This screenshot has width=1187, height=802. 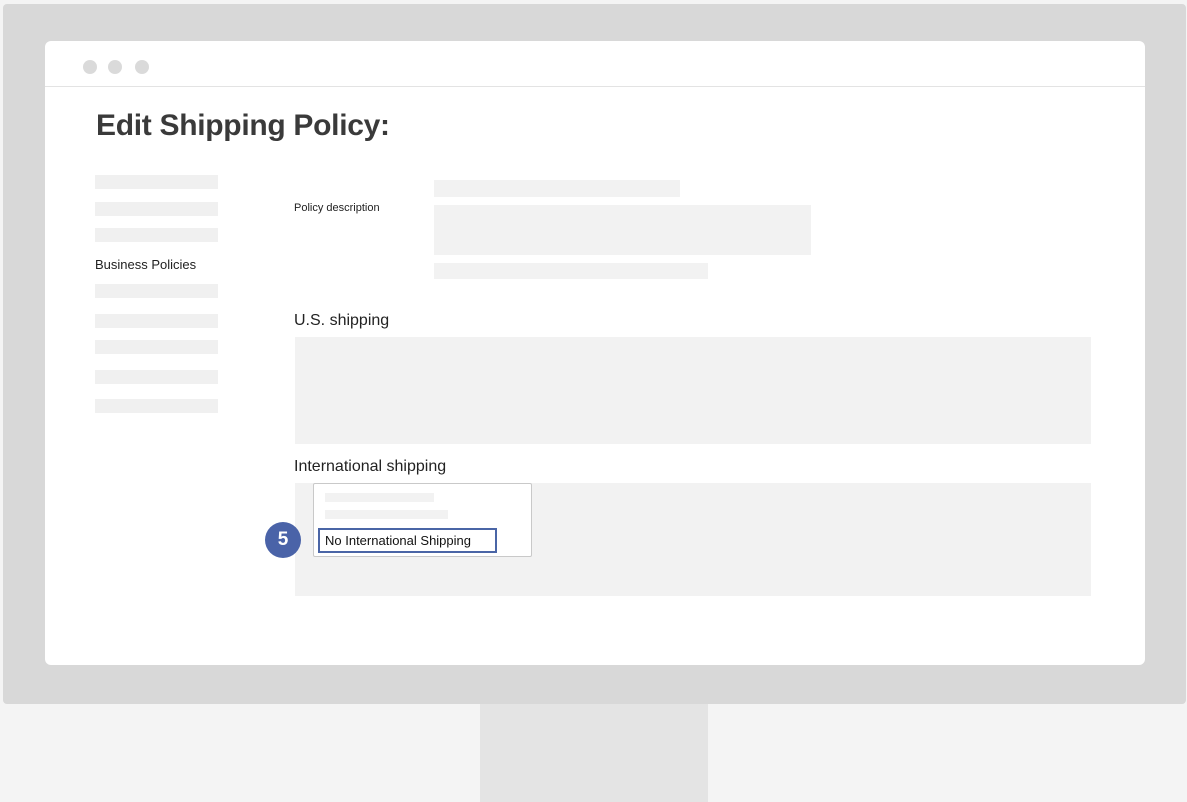 I want to click on window-minimize-dot, so click(x=115, y=67).